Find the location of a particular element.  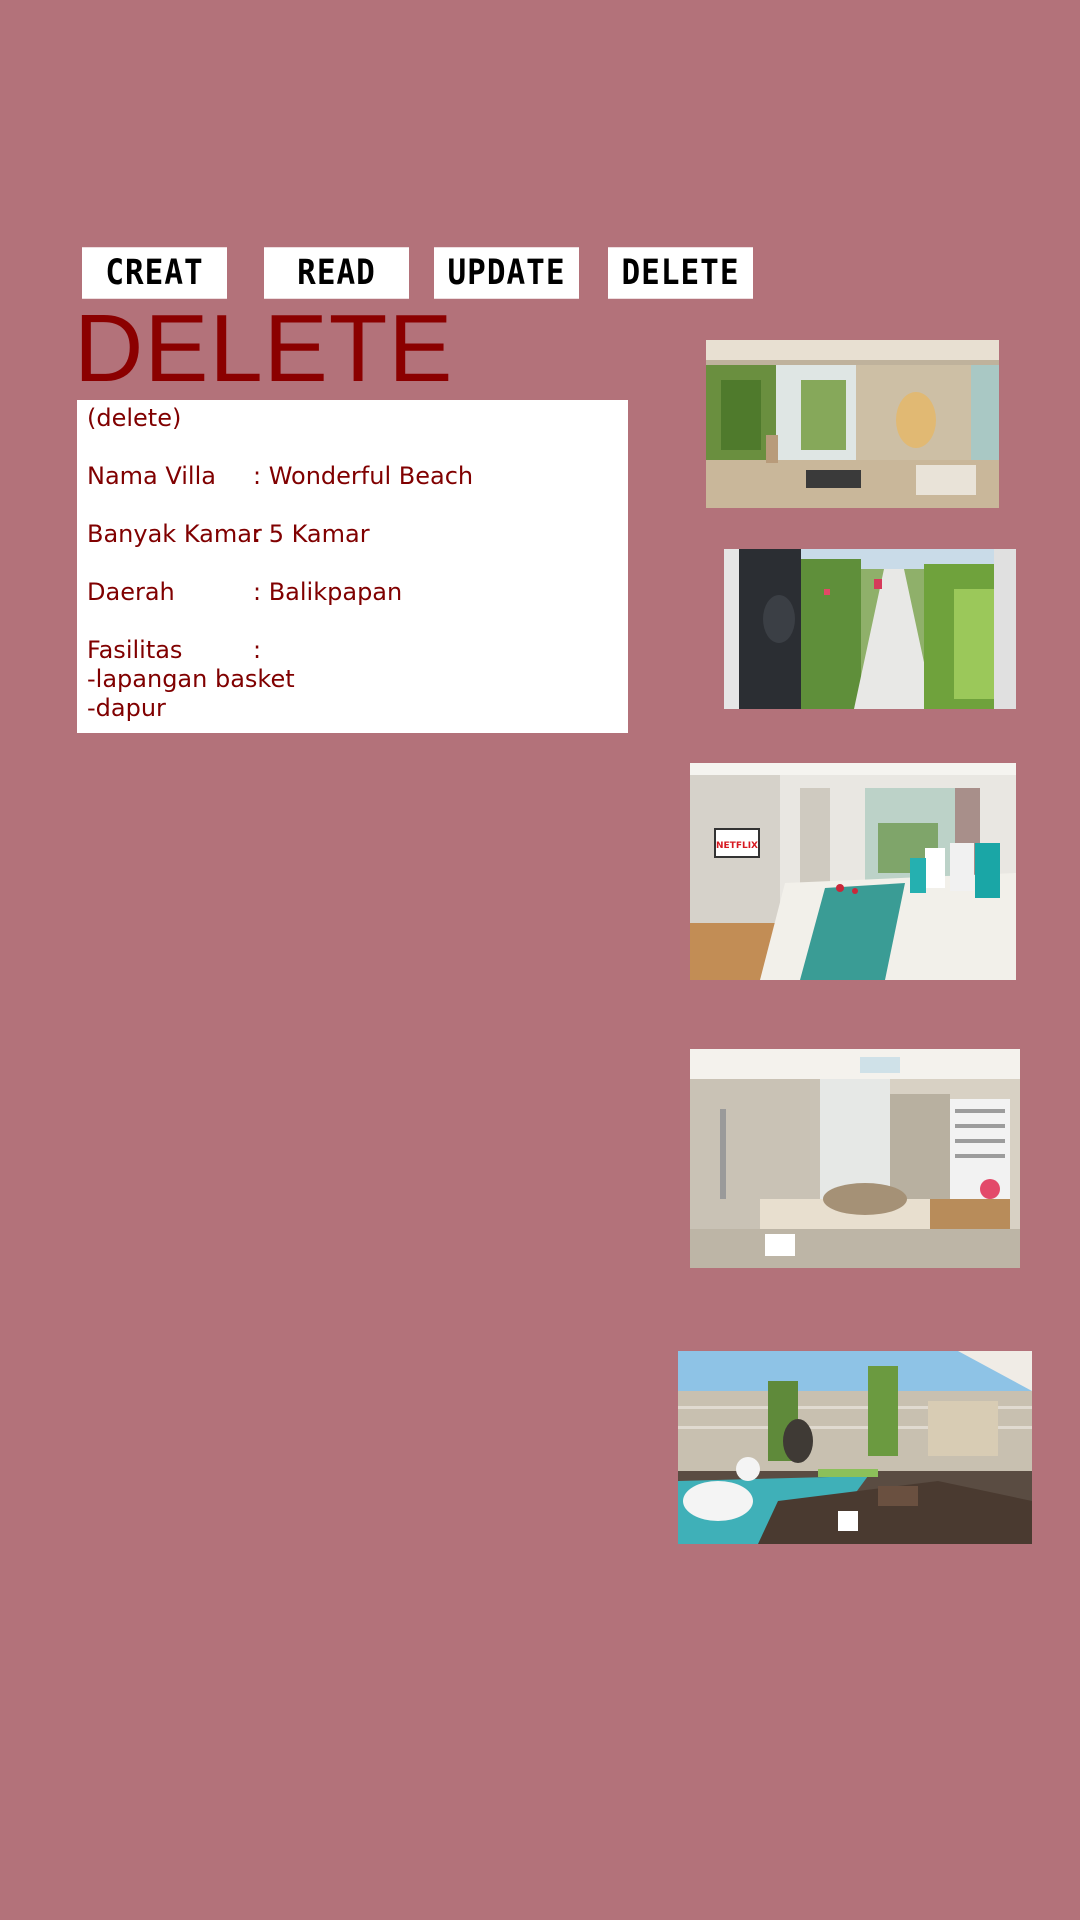

read-button: READ is located at coordinates (336, 273).